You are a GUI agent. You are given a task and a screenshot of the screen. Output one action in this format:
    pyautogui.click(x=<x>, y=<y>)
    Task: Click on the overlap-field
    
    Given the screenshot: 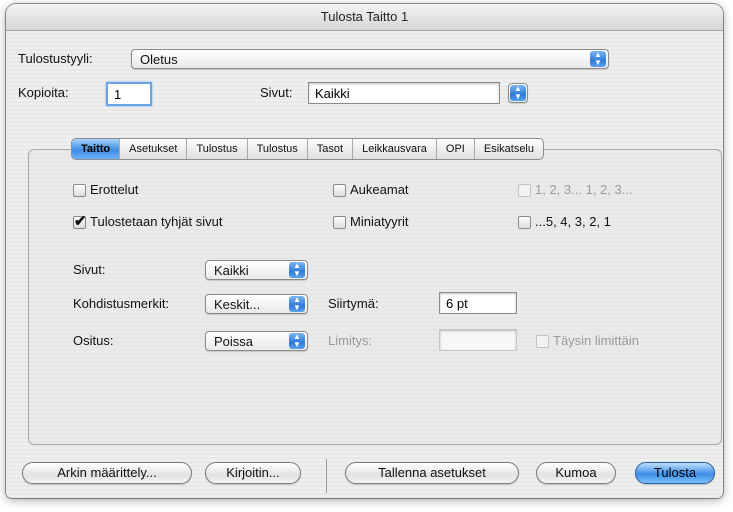 What is the action you would take?
    pyautogui.click(x=478, y=340)
    